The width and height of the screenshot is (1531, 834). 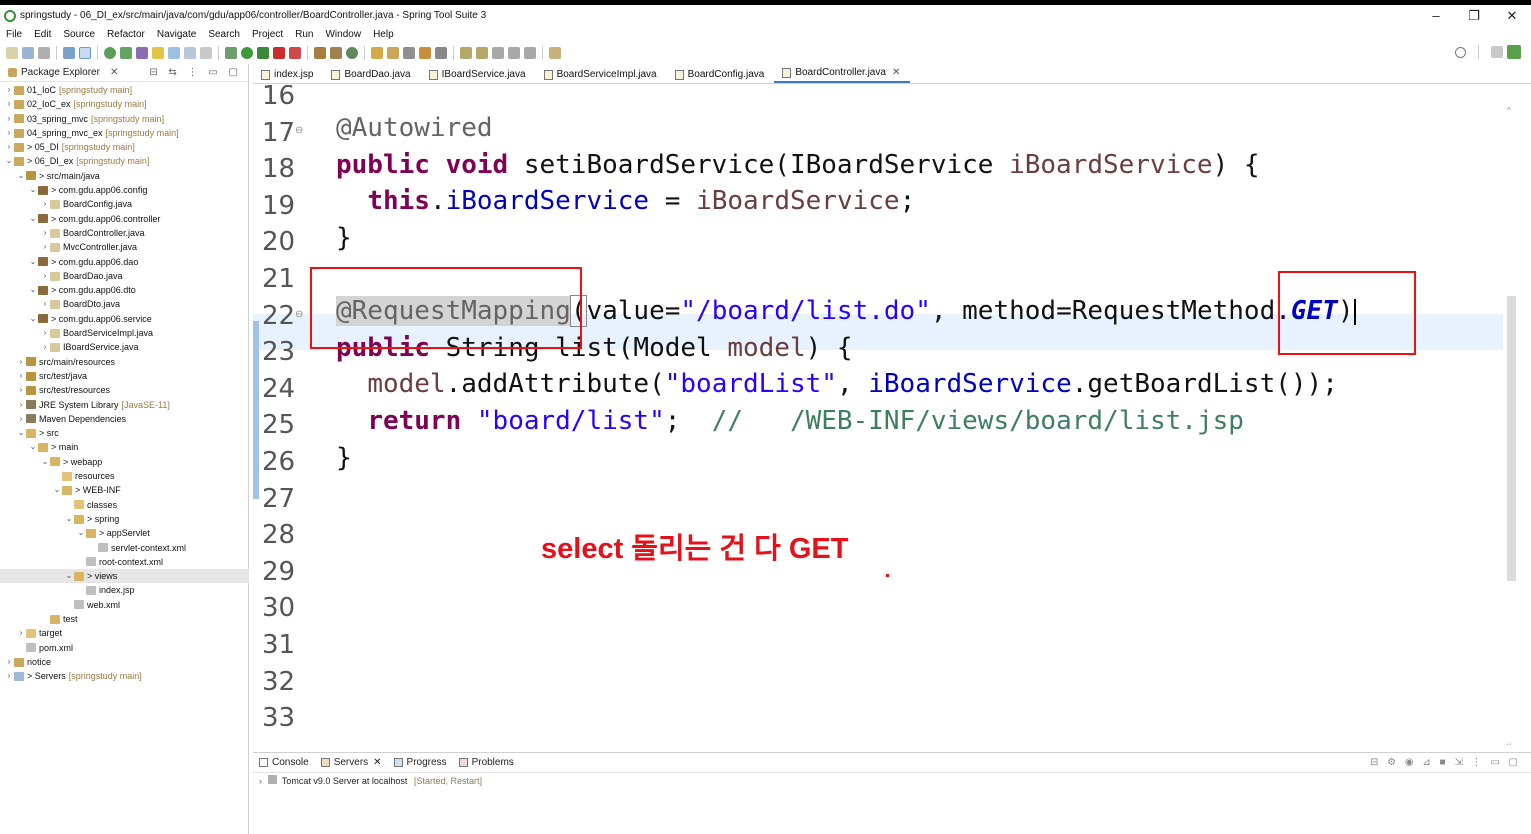 I want to click on tree-item: ⌄ > spring, so click(x=124, y=519).